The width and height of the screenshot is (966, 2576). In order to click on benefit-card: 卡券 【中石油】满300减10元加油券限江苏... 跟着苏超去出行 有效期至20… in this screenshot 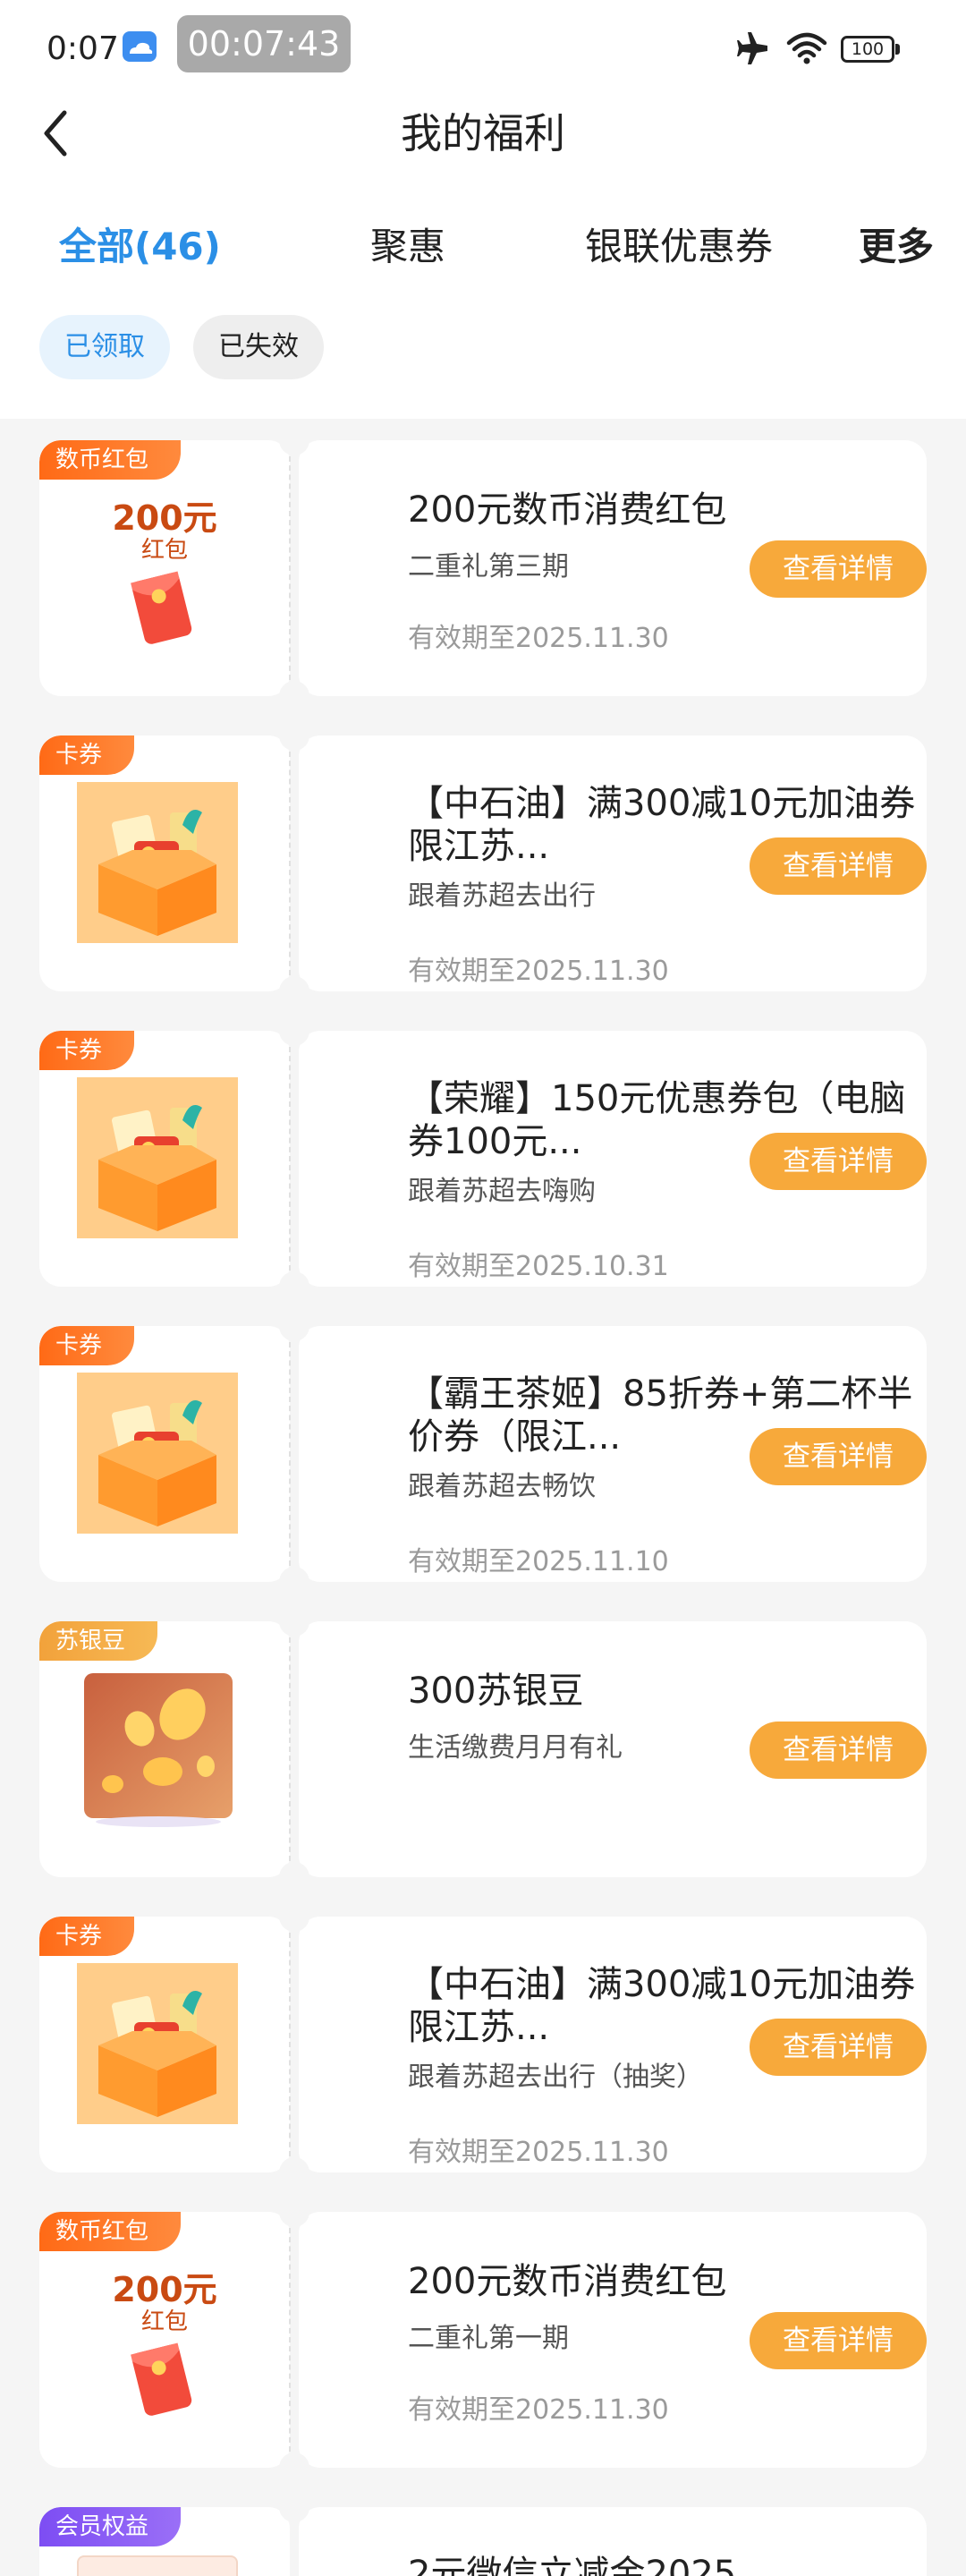, I will do `click(483, 863)`.